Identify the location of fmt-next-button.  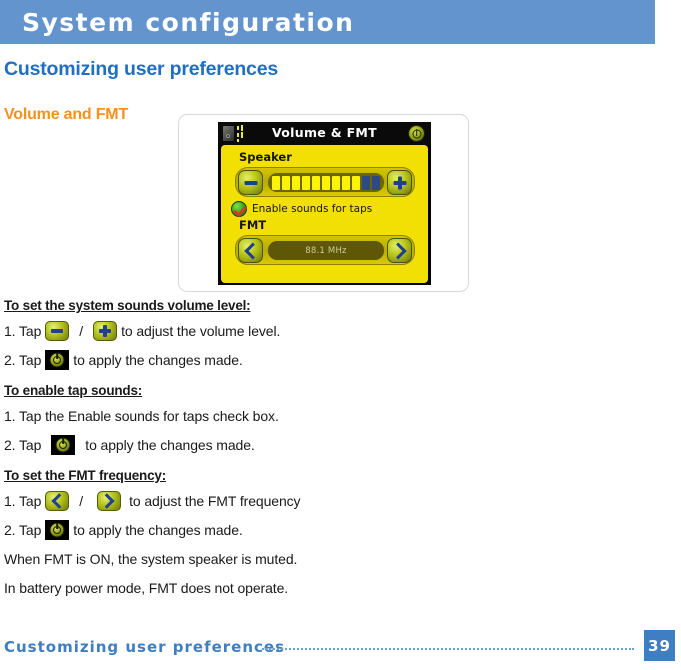
(399, 250).